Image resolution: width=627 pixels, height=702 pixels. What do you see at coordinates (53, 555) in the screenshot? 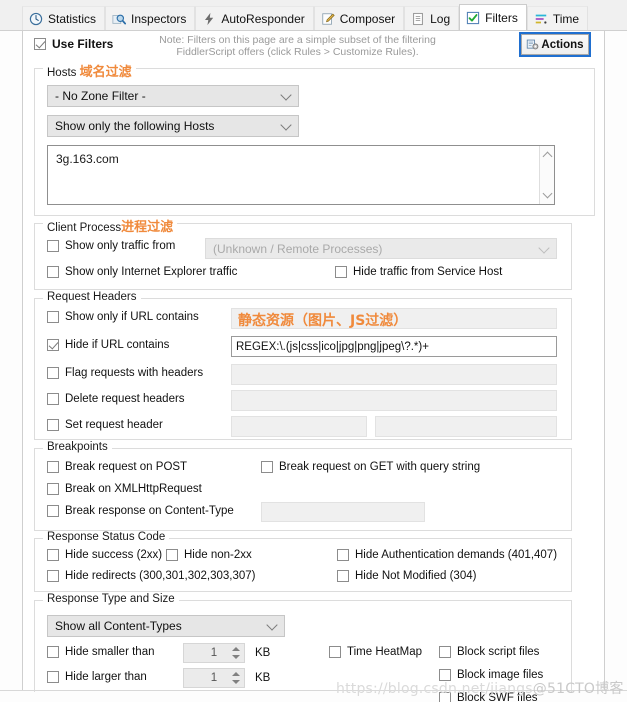
I see `hide-success-checkbox` at bounding box center [53, 555].